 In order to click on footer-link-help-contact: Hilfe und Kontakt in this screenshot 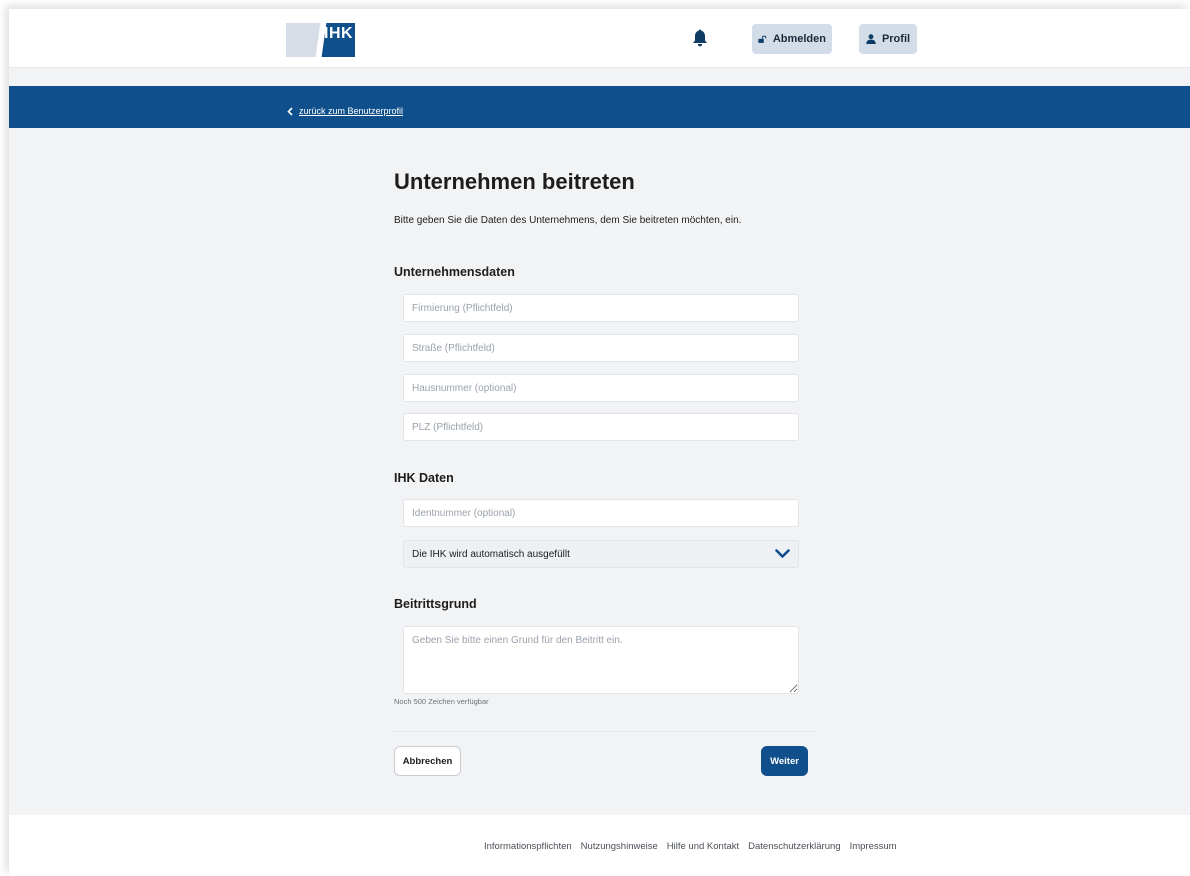, I will do `click(703, 846)`.